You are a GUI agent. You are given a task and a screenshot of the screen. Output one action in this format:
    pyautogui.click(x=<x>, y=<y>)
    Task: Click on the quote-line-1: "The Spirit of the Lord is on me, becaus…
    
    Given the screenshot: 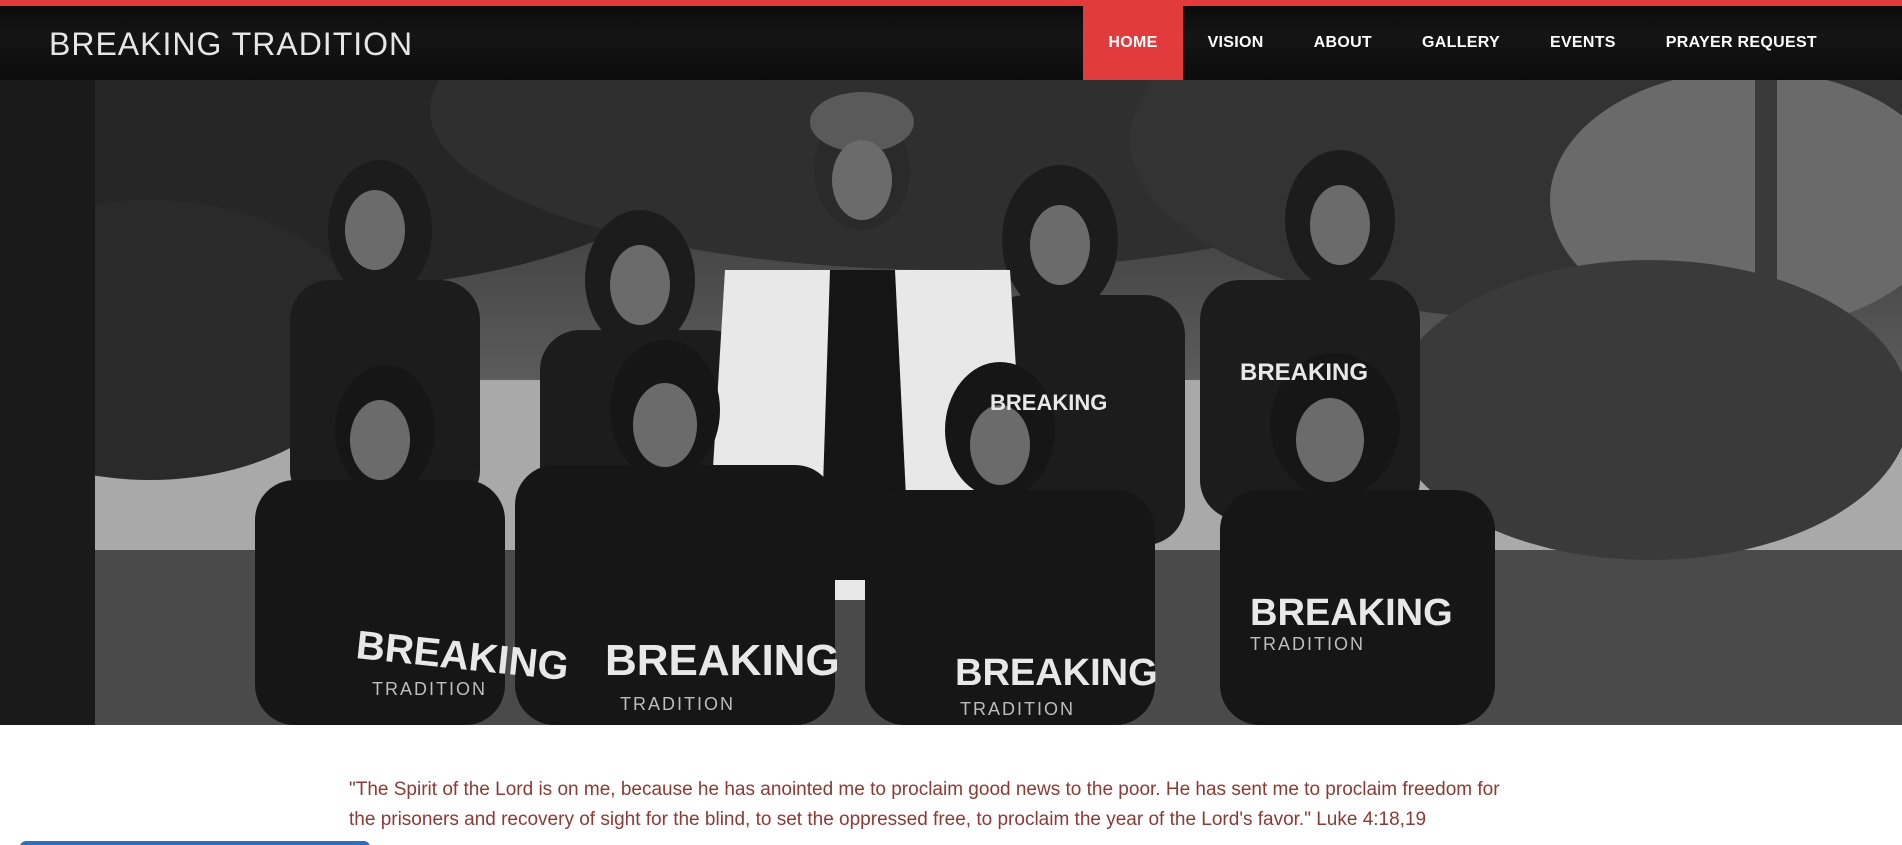 What is the action you would take?
    pyautogui.click(x=924, y=789)
    